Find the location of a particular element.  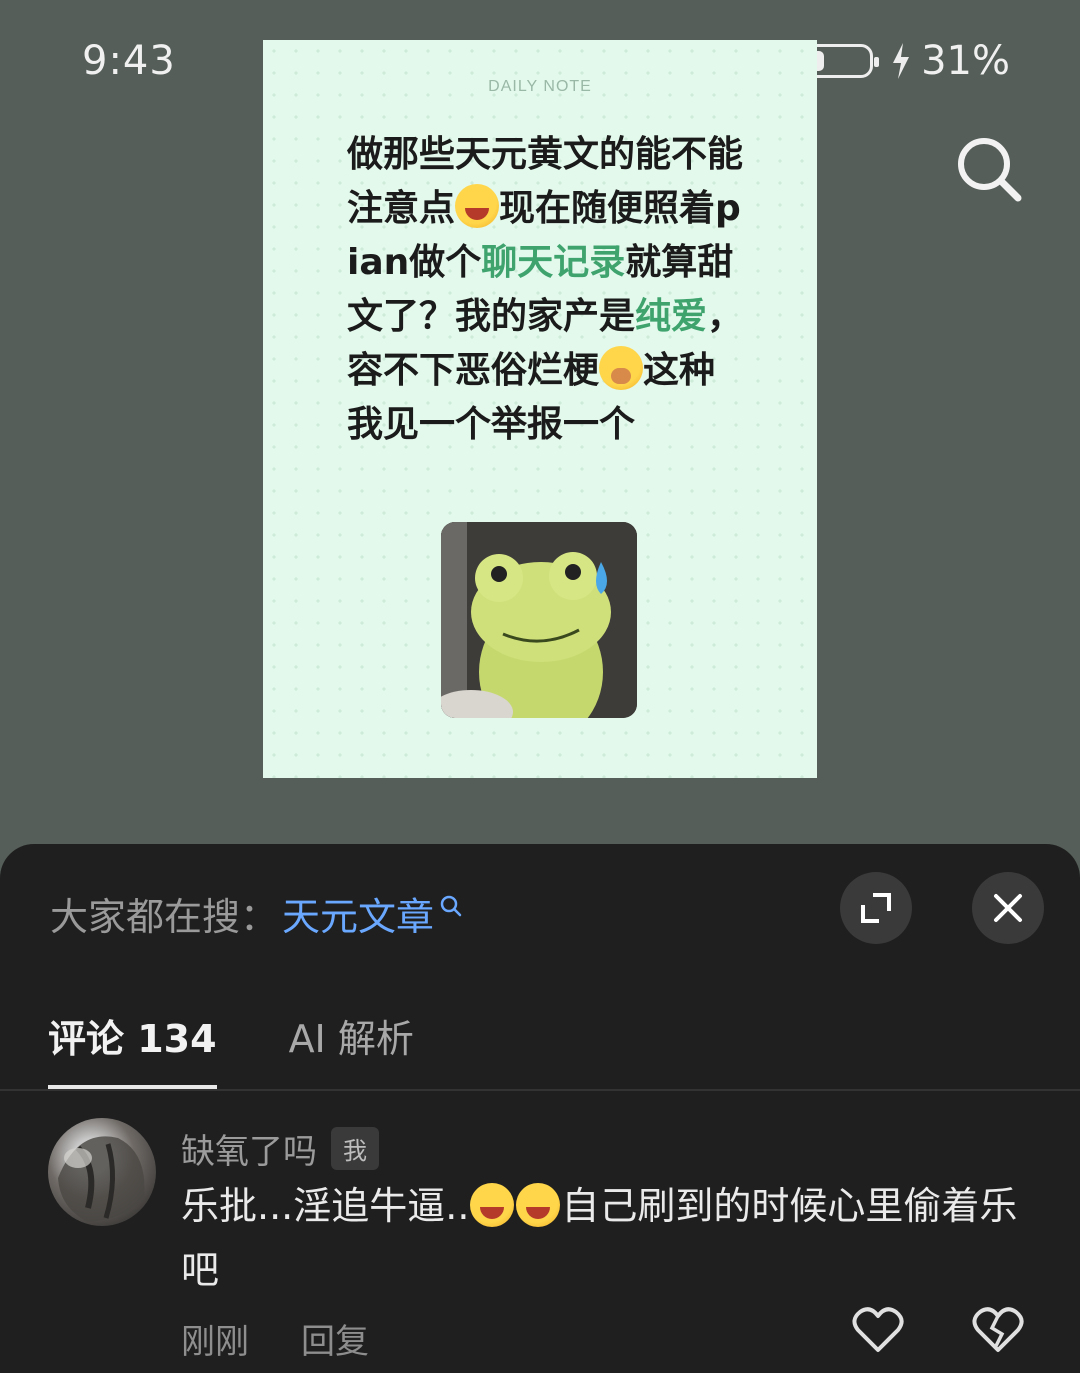

frog-sticker-image is located at coordinates (539, 620).